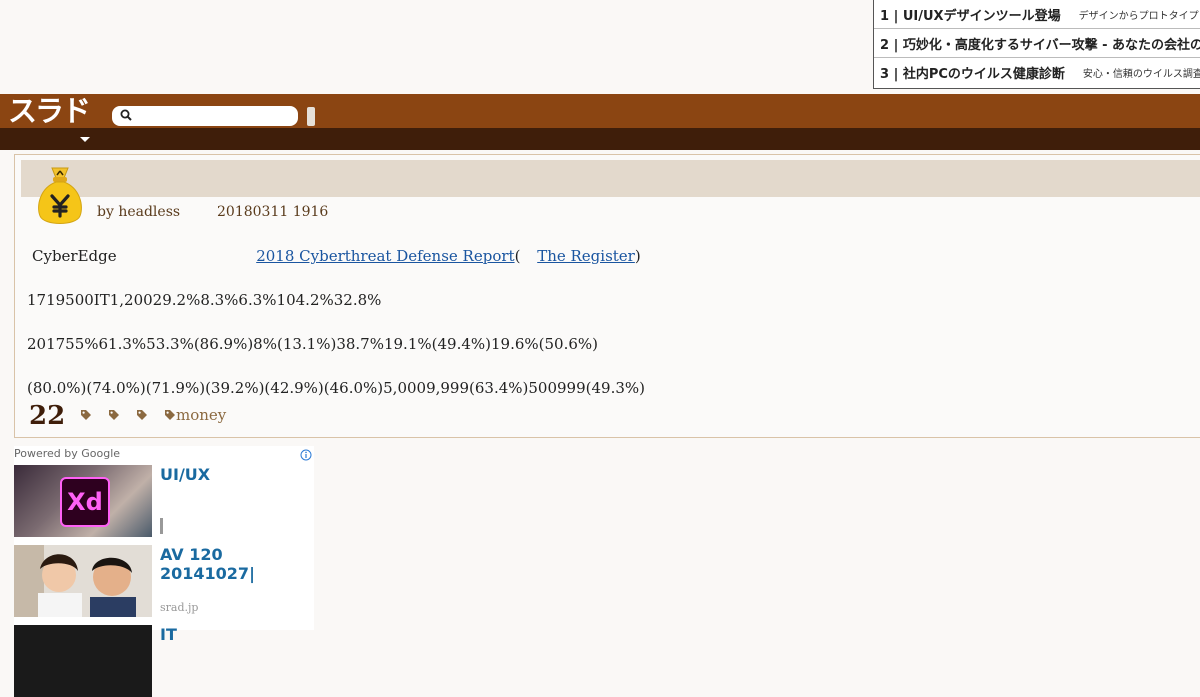  I want to click on nav-bar, so click(600, 139).